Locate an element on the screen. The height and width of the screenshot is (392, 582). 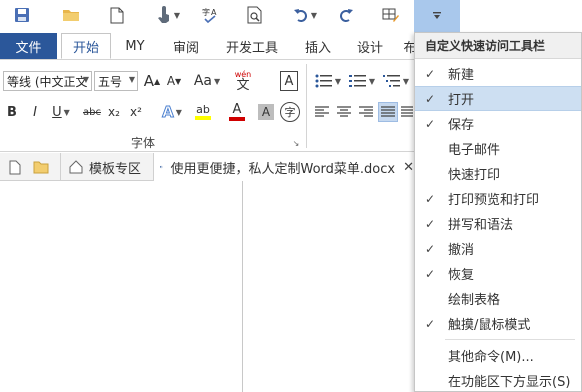
redo-button is located at coordinates (346, 15).